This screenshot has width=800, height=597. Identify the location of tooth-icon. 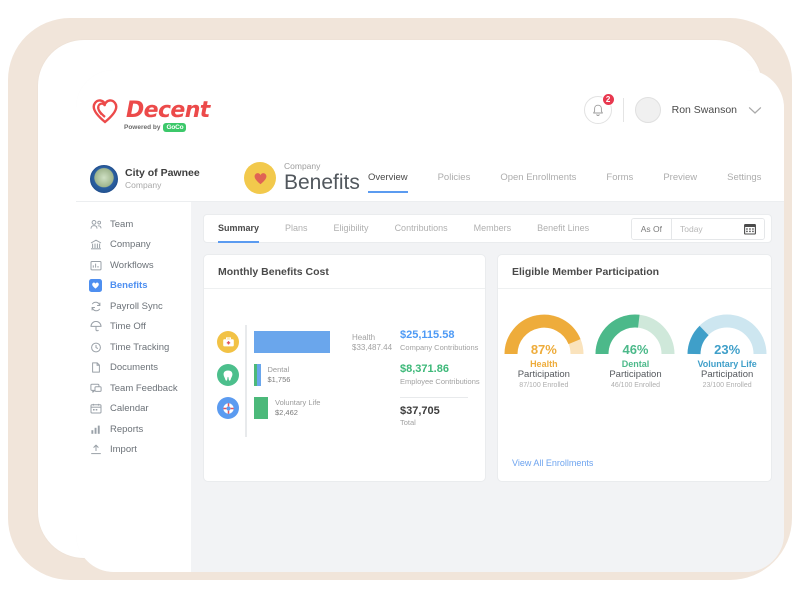
(228, 375).